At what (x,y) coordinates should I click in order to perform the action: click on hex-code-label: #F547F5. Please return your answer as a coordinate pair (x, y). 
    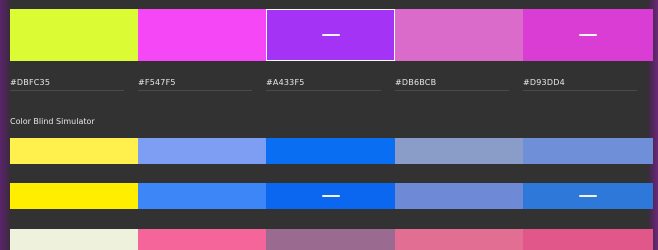
    Looking at the image, I should click on (157, 82).